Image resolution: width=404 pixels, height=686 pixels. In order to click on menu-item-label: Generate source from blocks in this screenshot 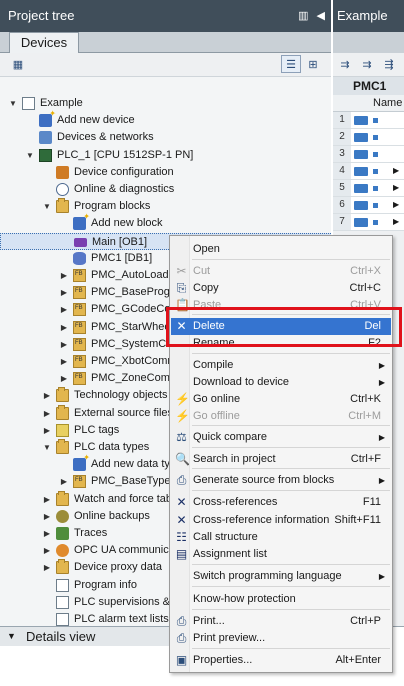, I will do `click(264, 480)`.